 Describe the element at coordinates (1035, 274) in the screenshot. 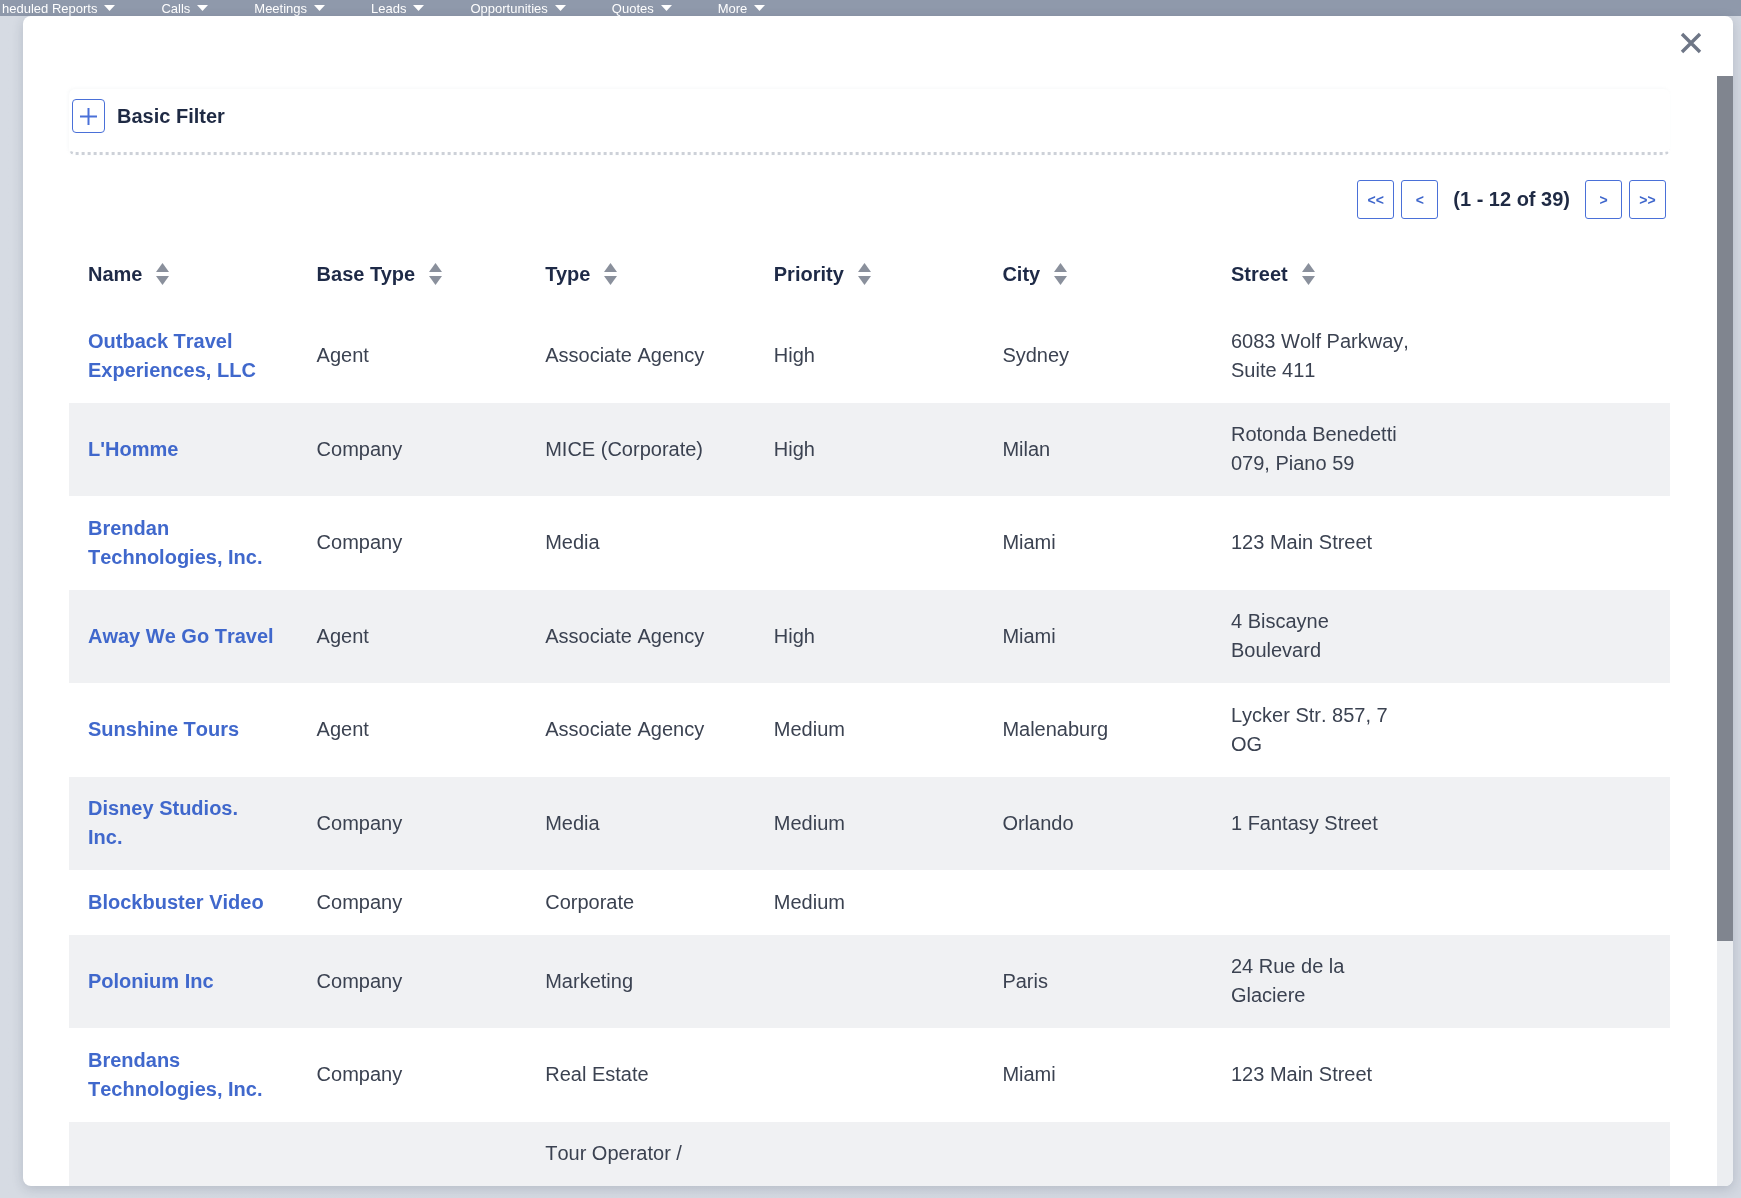

I see `column-header: City` at that location.